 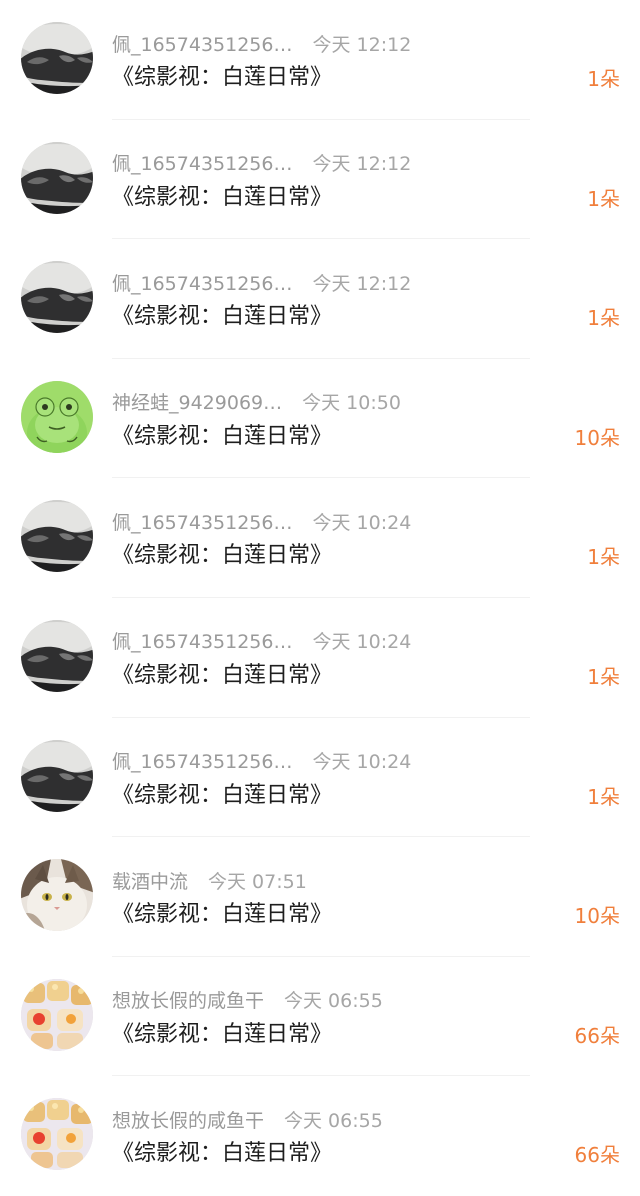 I want to click on timestamp: 今天 10:50, so click(x=351, y=403).